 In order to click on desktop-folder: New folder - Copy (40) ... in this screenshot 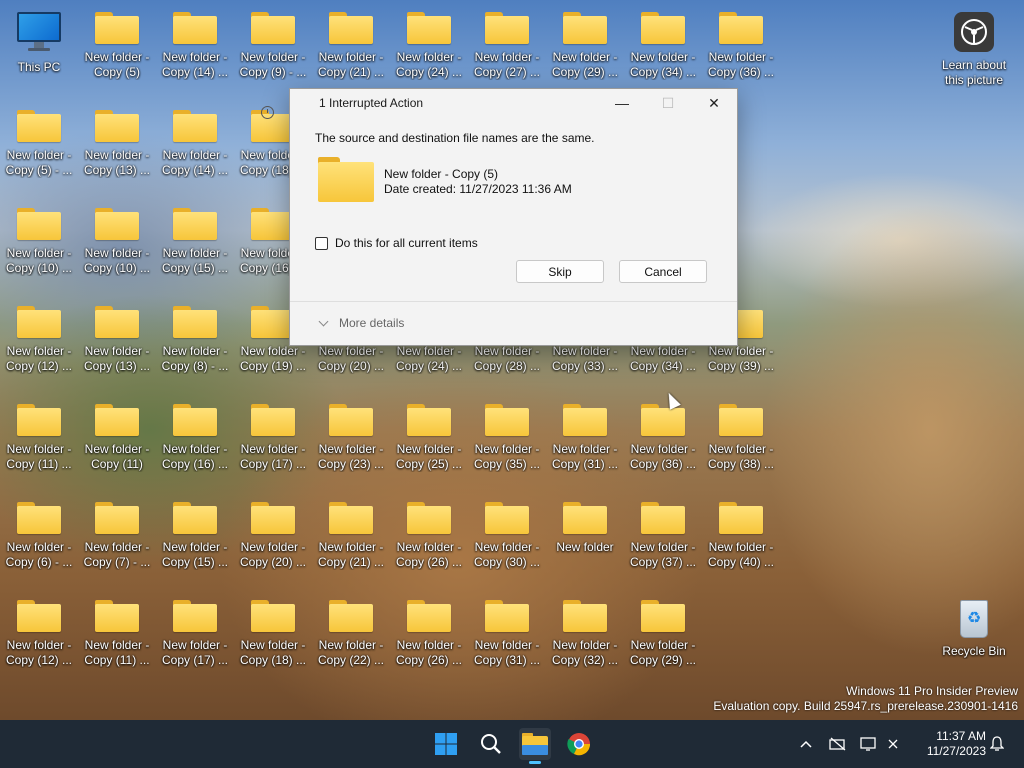, I will do `click(741, 530)`.